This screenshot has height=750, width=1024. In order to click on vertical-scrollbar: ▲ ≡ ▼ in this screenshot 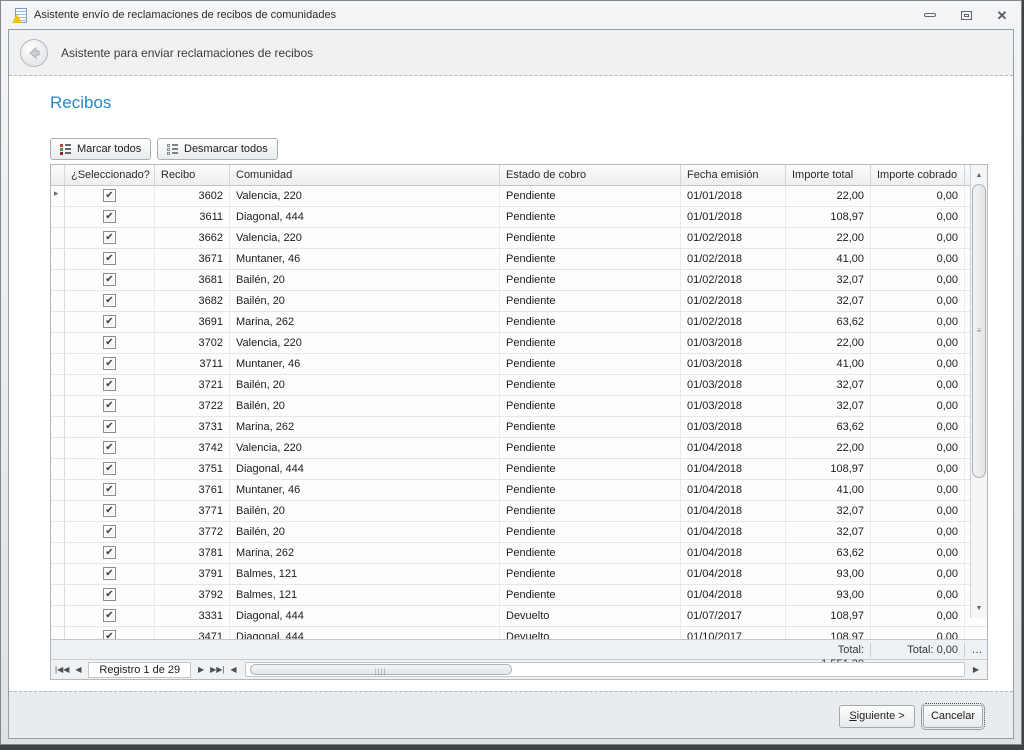, I will do `click(978, 391)`.